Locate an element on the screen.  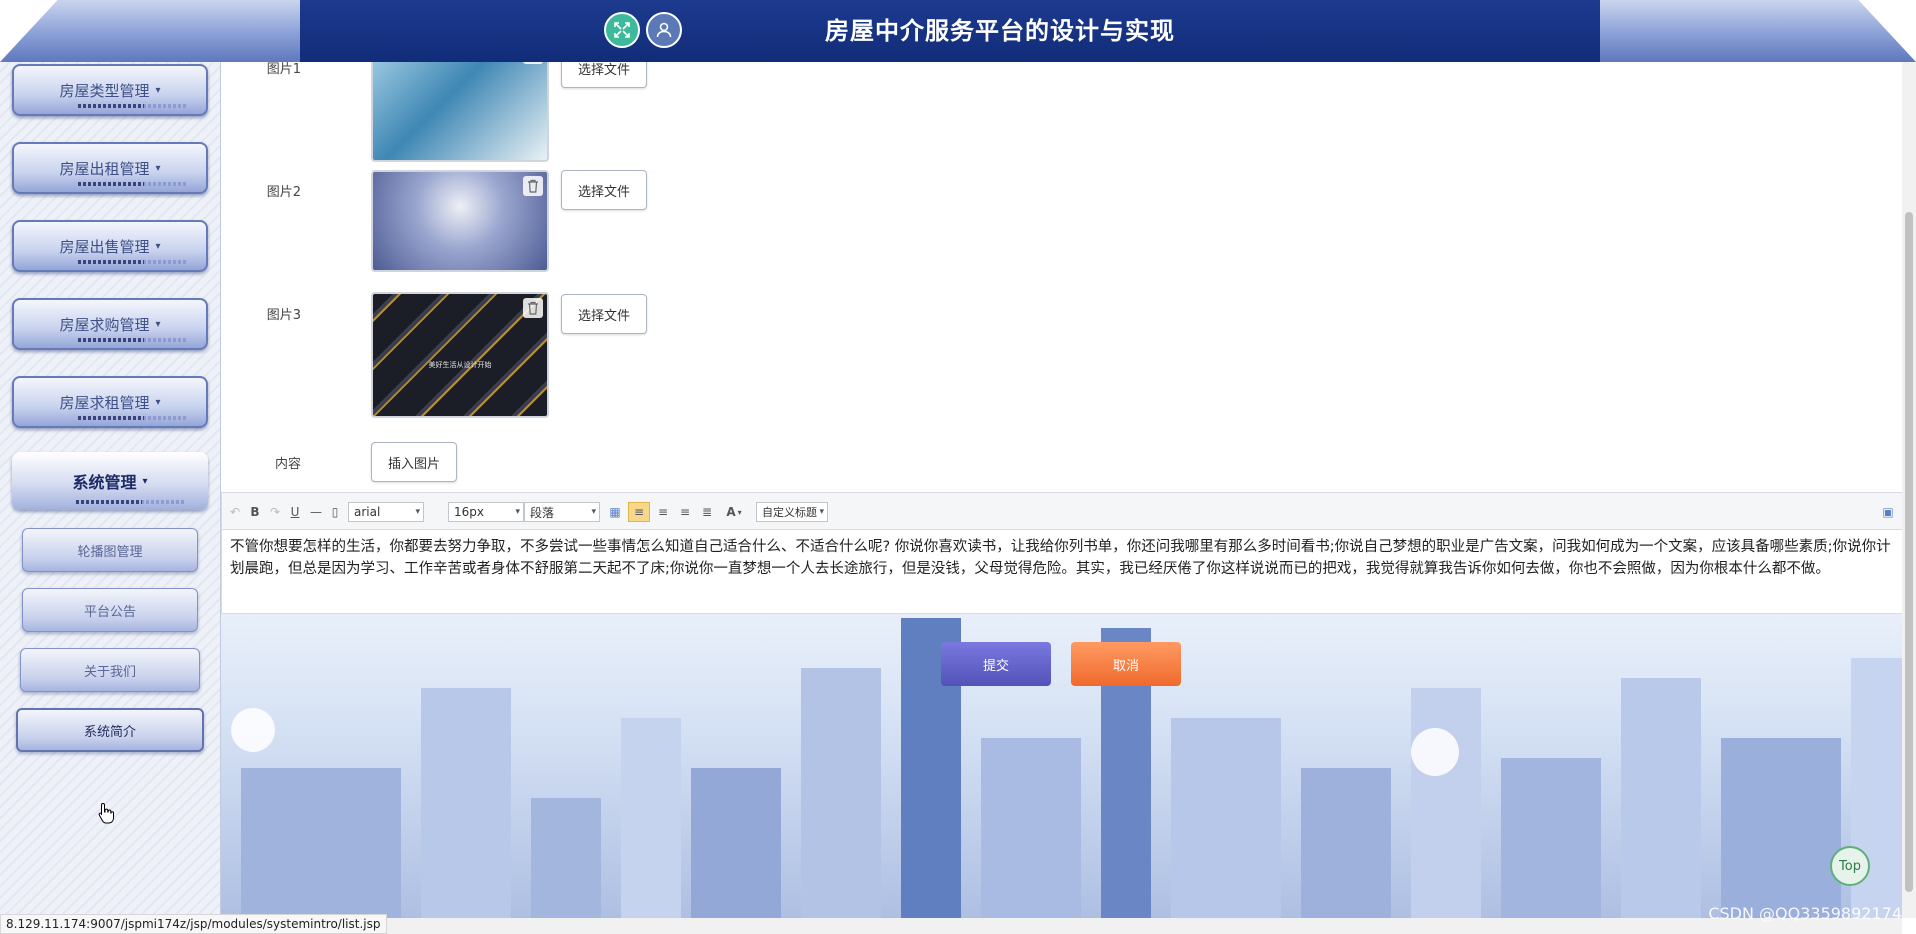
back-to-top-button: Top is located at coordinates (1850, 866).